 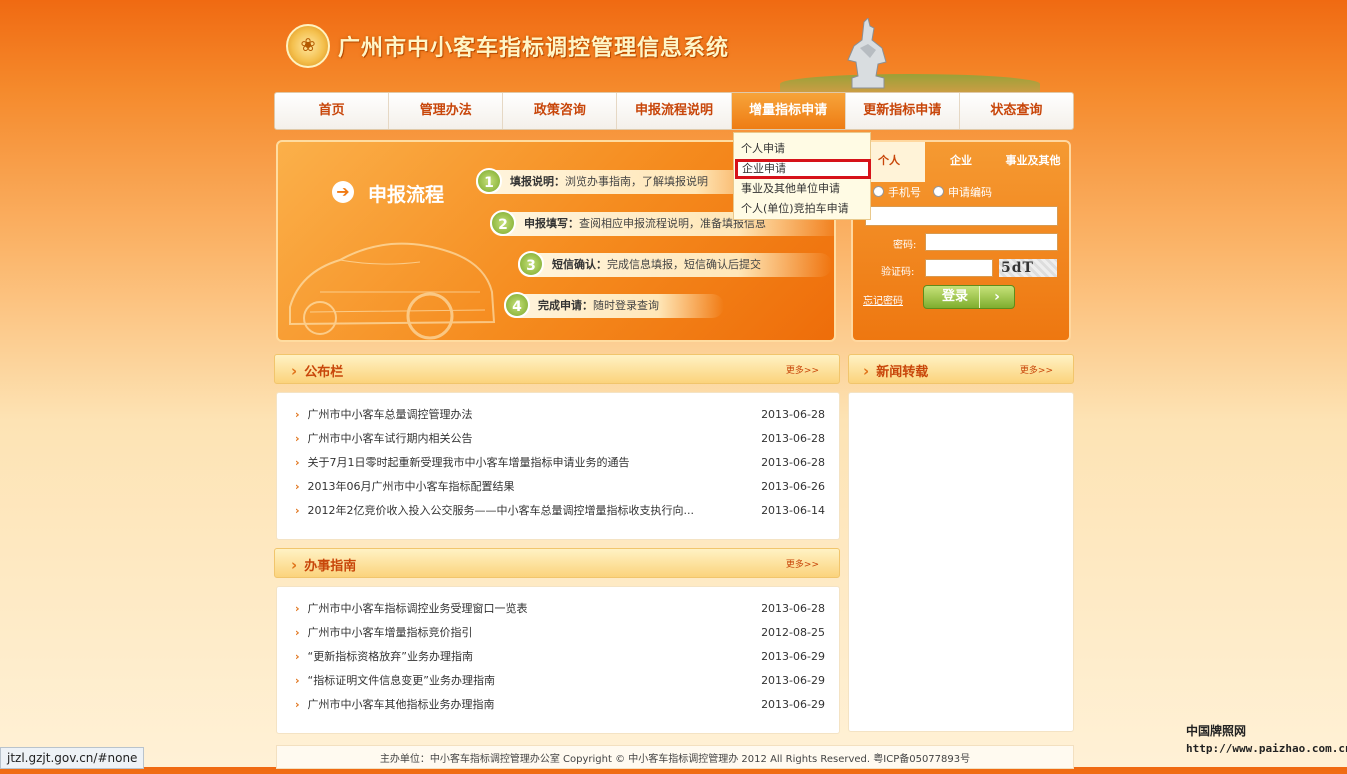 What do you see at coordinates (560, 439) in the screenshot?
I see `list-item: 广州市中小客车试行期内相关公告2013-06-28` at bounding box center [560, 439].